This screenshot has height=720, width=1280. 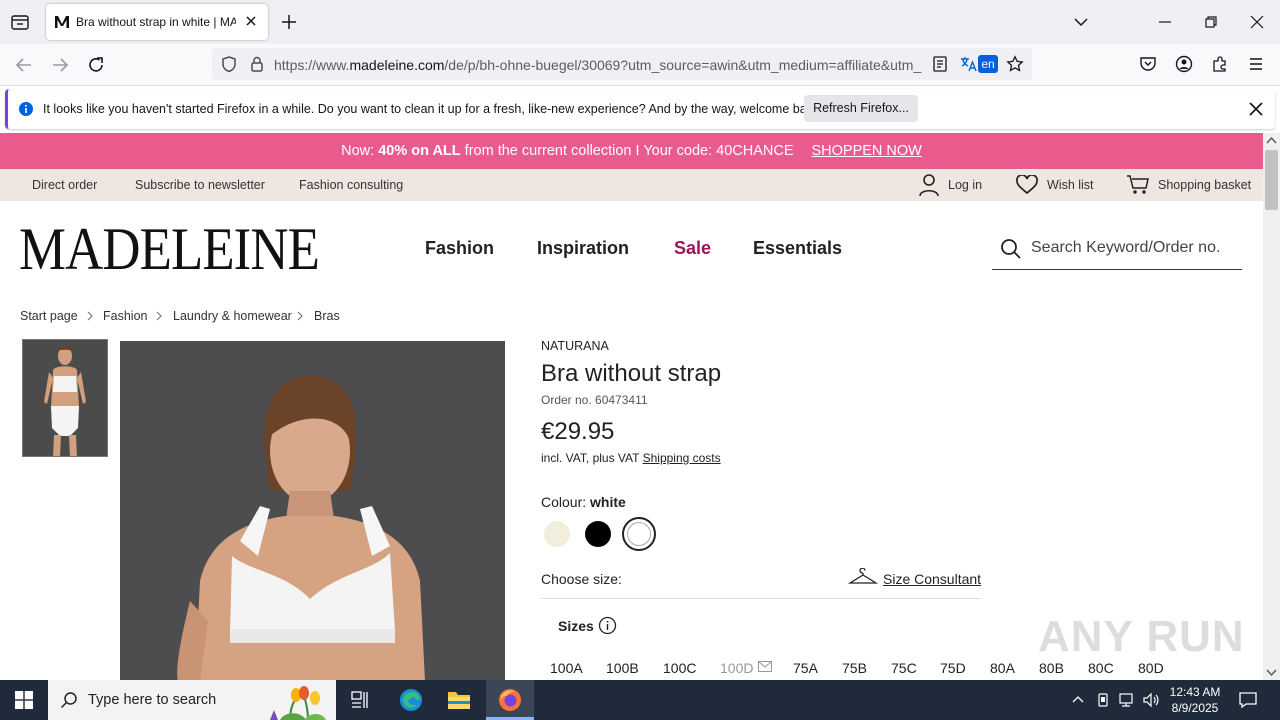 I want to click on size-option: 80A, so click(x=1002, y=668).